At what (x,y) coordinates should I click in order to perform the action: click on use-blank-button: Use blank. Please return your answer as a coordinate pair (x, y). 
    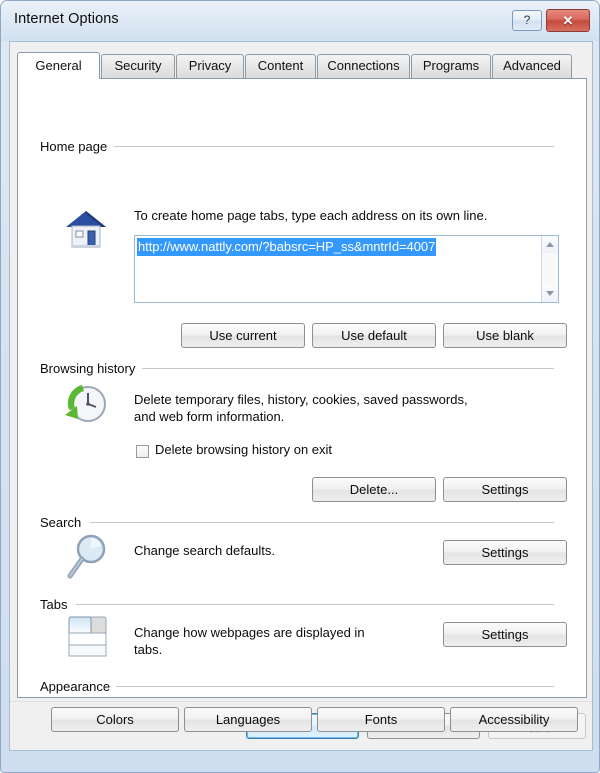
    Looking at the image, I should click on (505, 335).